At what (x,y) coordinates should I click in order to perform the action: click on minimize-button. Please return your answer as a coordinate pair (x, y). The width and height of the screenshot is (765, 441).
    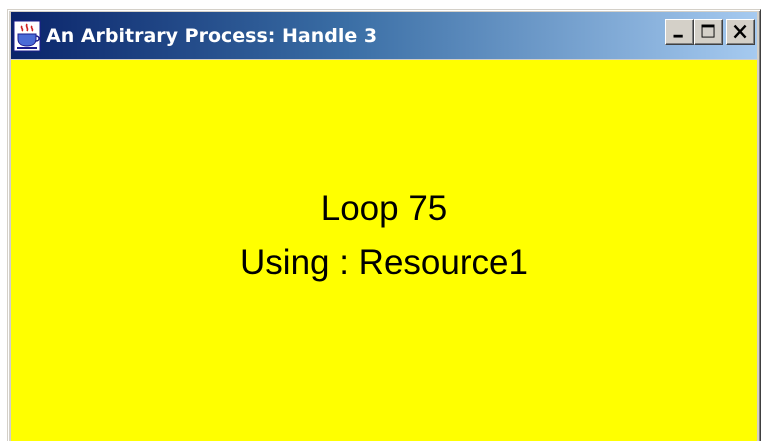
    Looking at the image, I should click on (679, 32).